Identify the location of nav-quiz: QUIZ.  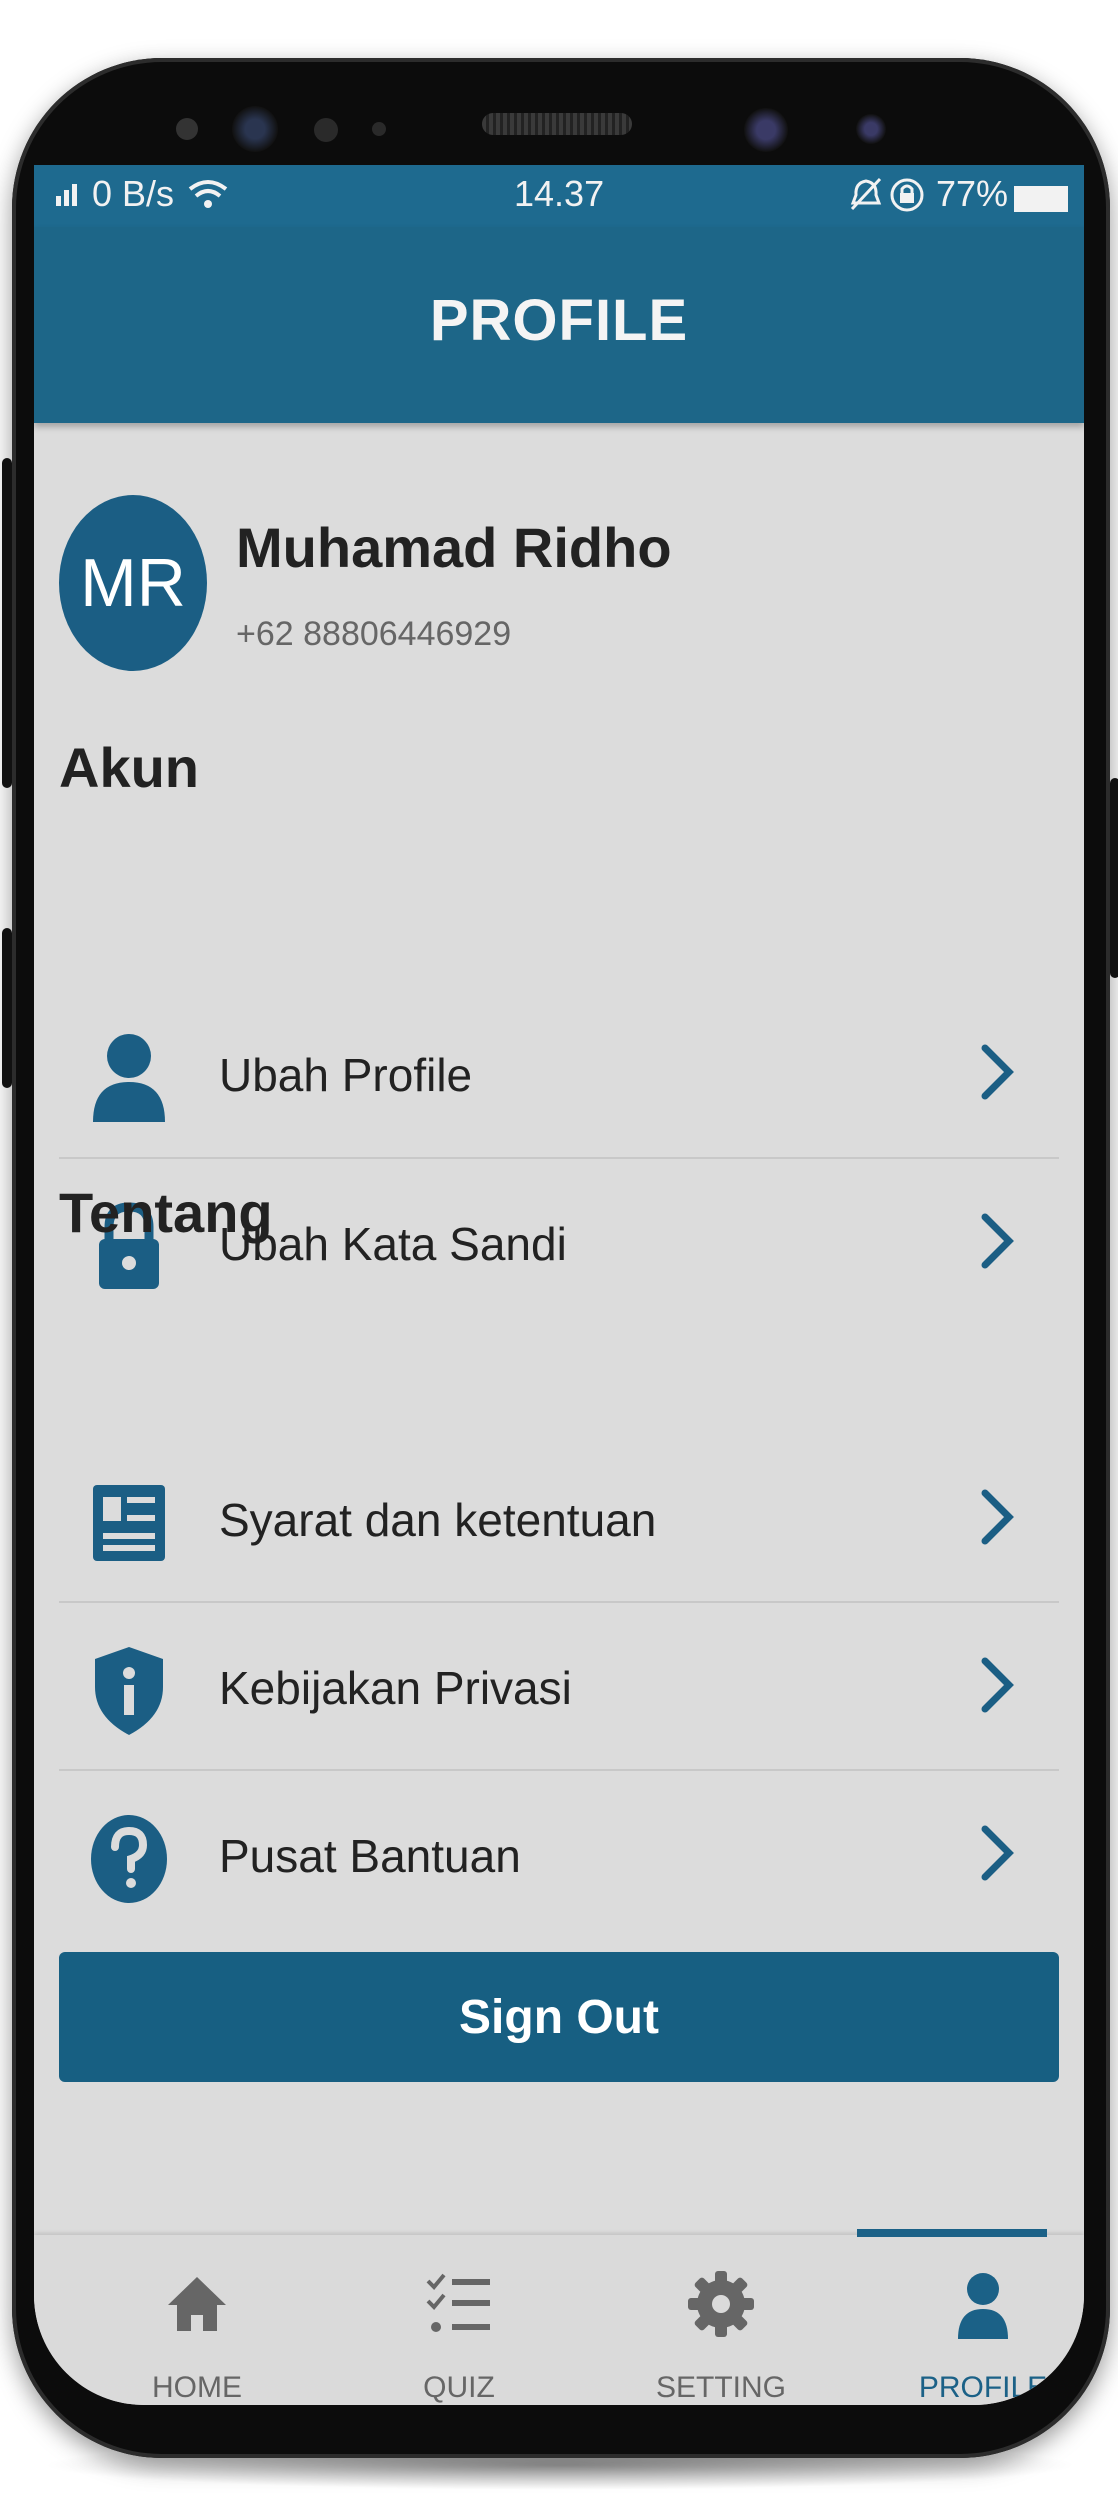
(459, 2320).